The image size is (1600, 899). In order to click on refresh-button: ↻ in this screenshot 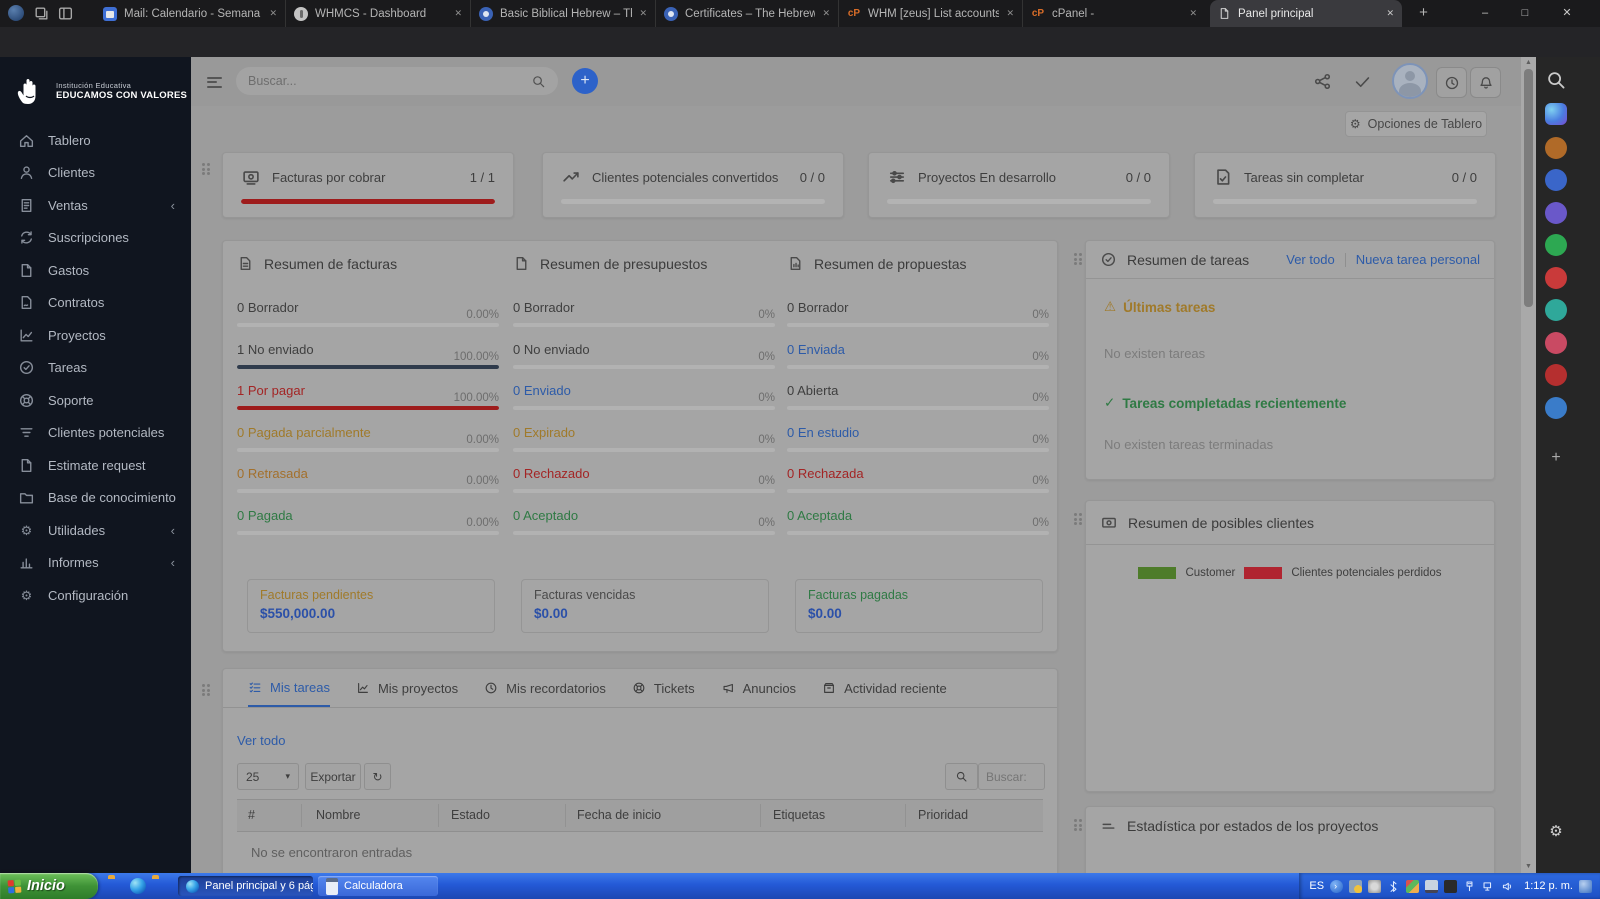, I will do `click(377, 776)`.